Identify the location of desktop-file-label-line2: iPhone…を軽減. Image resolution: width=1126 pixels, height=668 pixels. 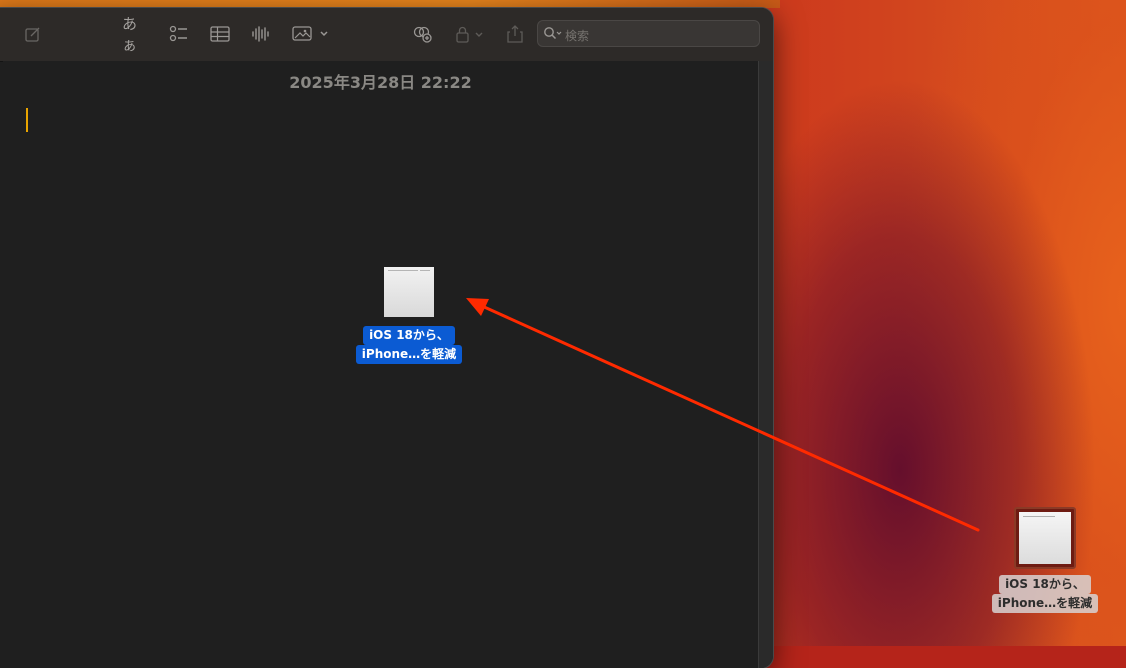
(1045, 603).